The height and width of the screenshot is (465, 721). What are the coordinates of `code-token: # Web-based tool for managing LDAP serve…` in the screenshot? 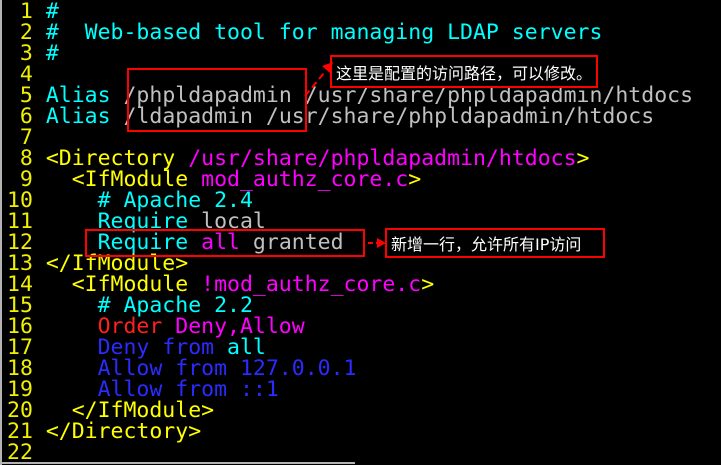 It's located at (324, 32).